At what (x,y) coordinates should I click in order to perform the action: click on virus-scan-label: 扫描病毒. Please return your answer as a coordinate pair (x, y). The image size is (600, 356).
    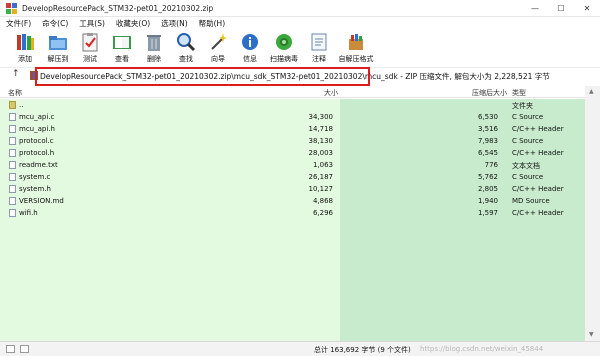
    Looking at the image, I should click on (284, 59).